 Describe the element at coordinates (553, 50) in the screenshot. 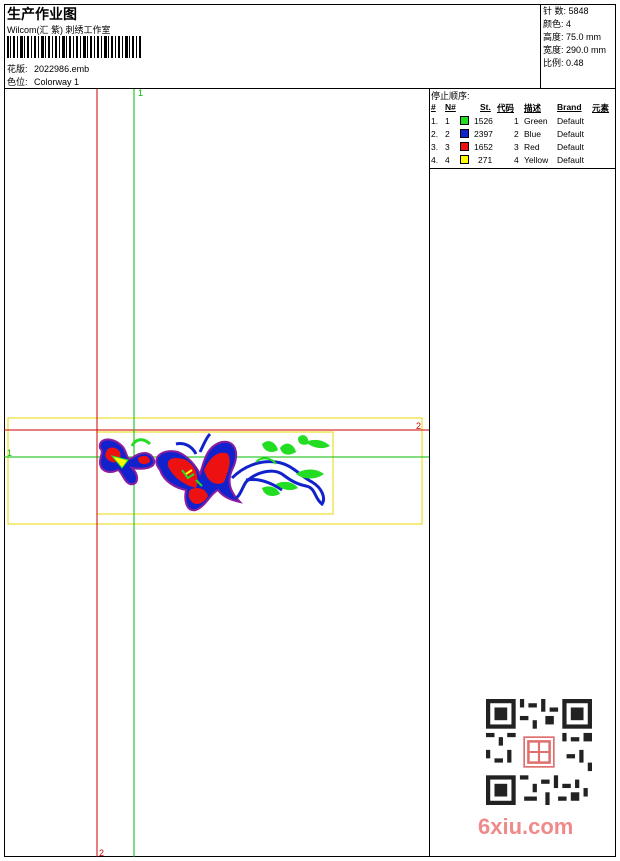

I see `stat-label: 宽度:` at that location.